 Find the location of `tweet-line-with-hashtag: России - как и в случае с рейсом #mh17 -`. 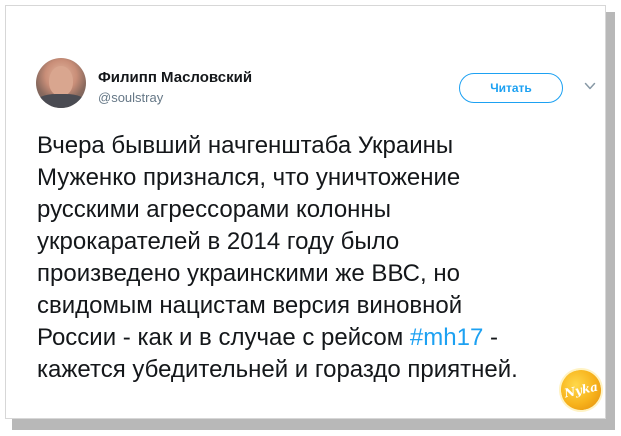

tweet-line-with-hashtag: России - как и в случае с рейсом #mh17 - is located at coordinates (317, 338).